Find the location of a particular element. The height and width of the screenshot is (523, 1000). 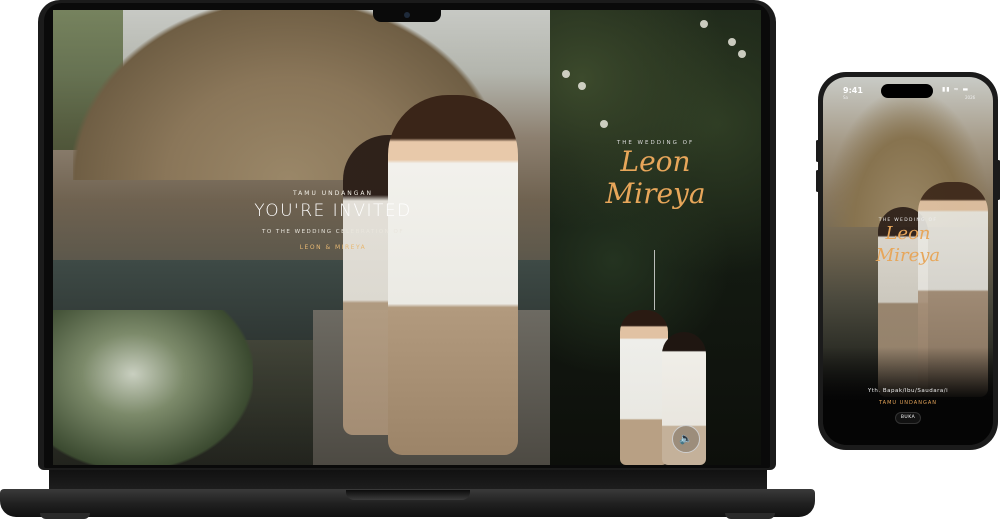

status-time: 9:41 is located at coordinates (853, 90).